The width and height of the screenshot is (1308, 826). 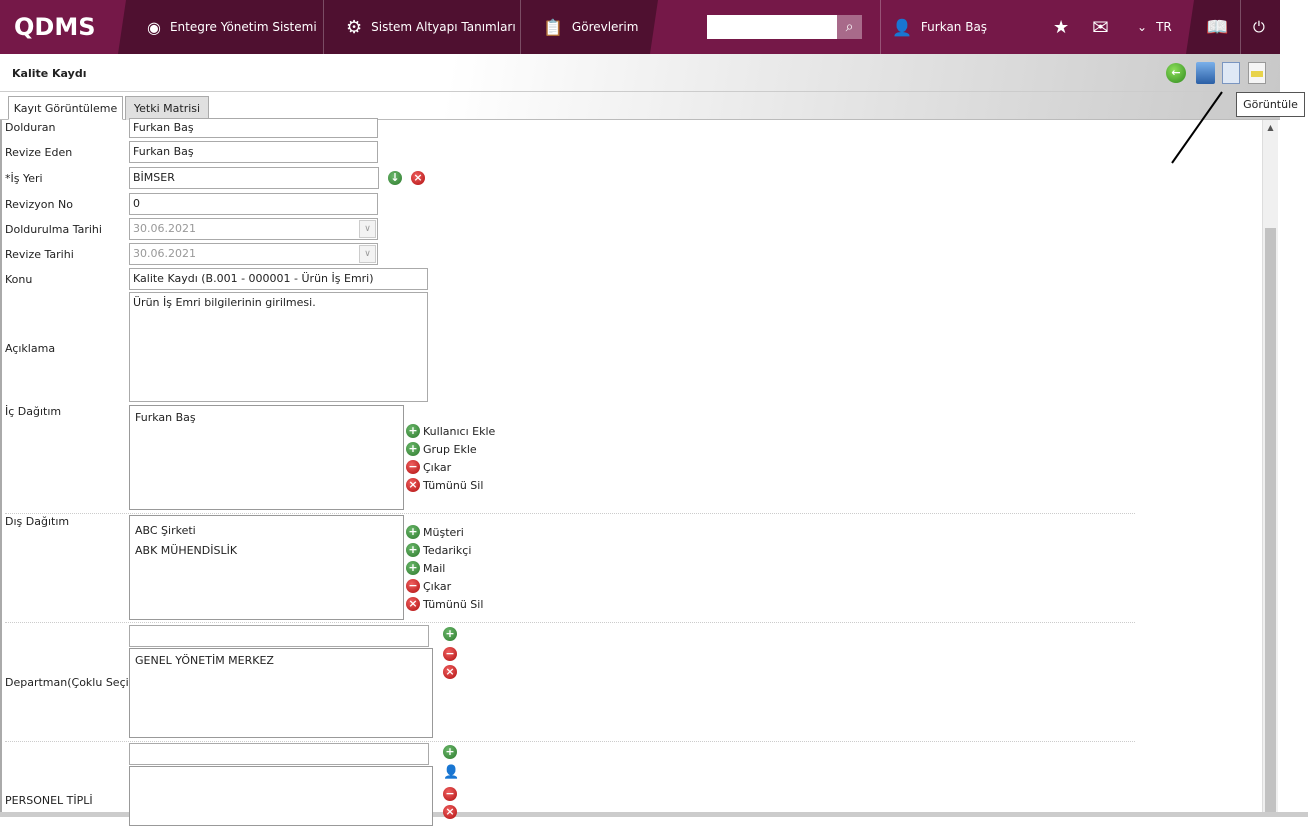 I want to click on ic-dagitim-list: Furkan Baş, so click(x=266, y=457).